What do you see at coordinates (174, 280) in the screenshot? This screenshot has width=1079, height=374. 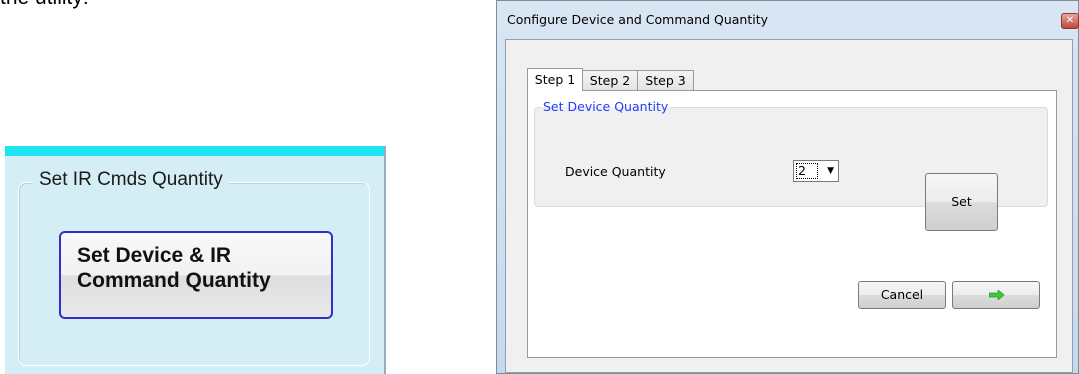 I see `button-line-2: Command Quantity` at bounding box center [174, 280].